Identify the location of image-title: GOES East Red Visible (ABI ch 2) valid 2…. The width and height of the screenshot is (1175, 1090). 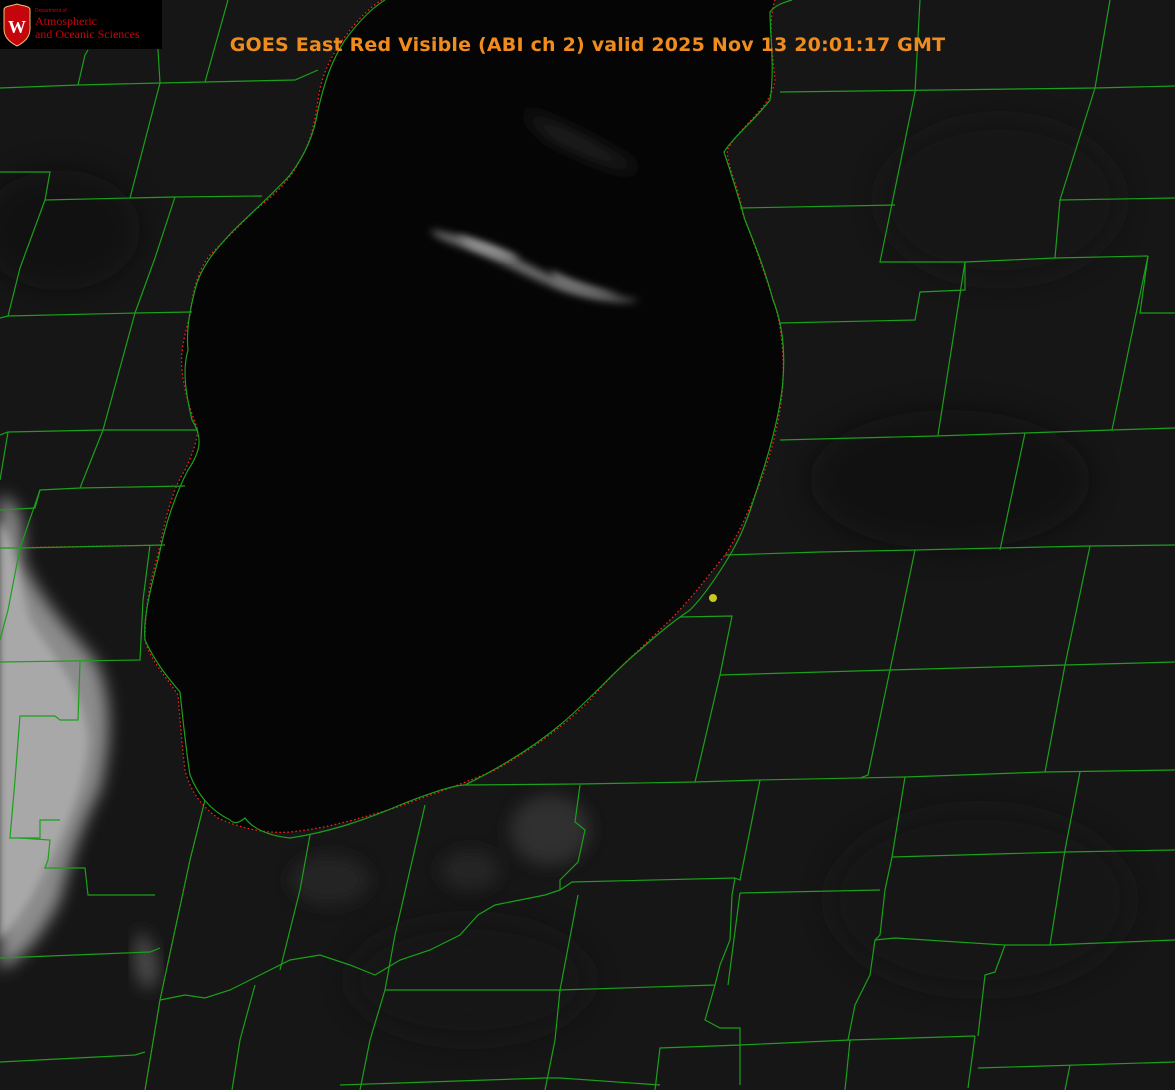
(587, 45).